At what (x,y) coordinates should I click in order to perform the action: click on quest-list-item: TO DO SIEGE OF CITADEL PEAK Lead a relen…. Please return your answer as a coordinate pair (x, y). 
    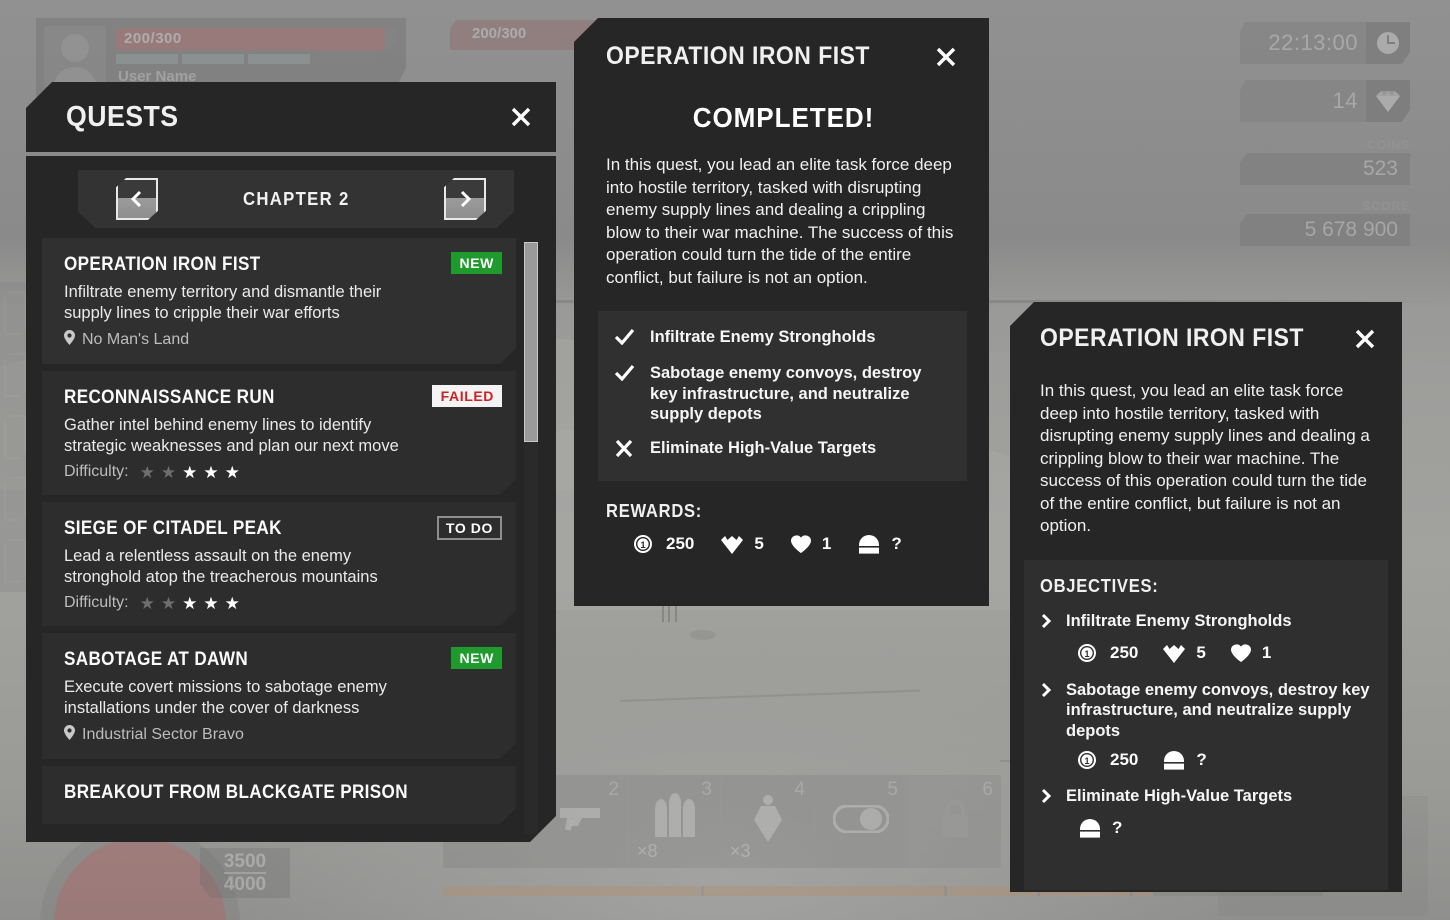
    Looking at the image, I should click on (279, 564).